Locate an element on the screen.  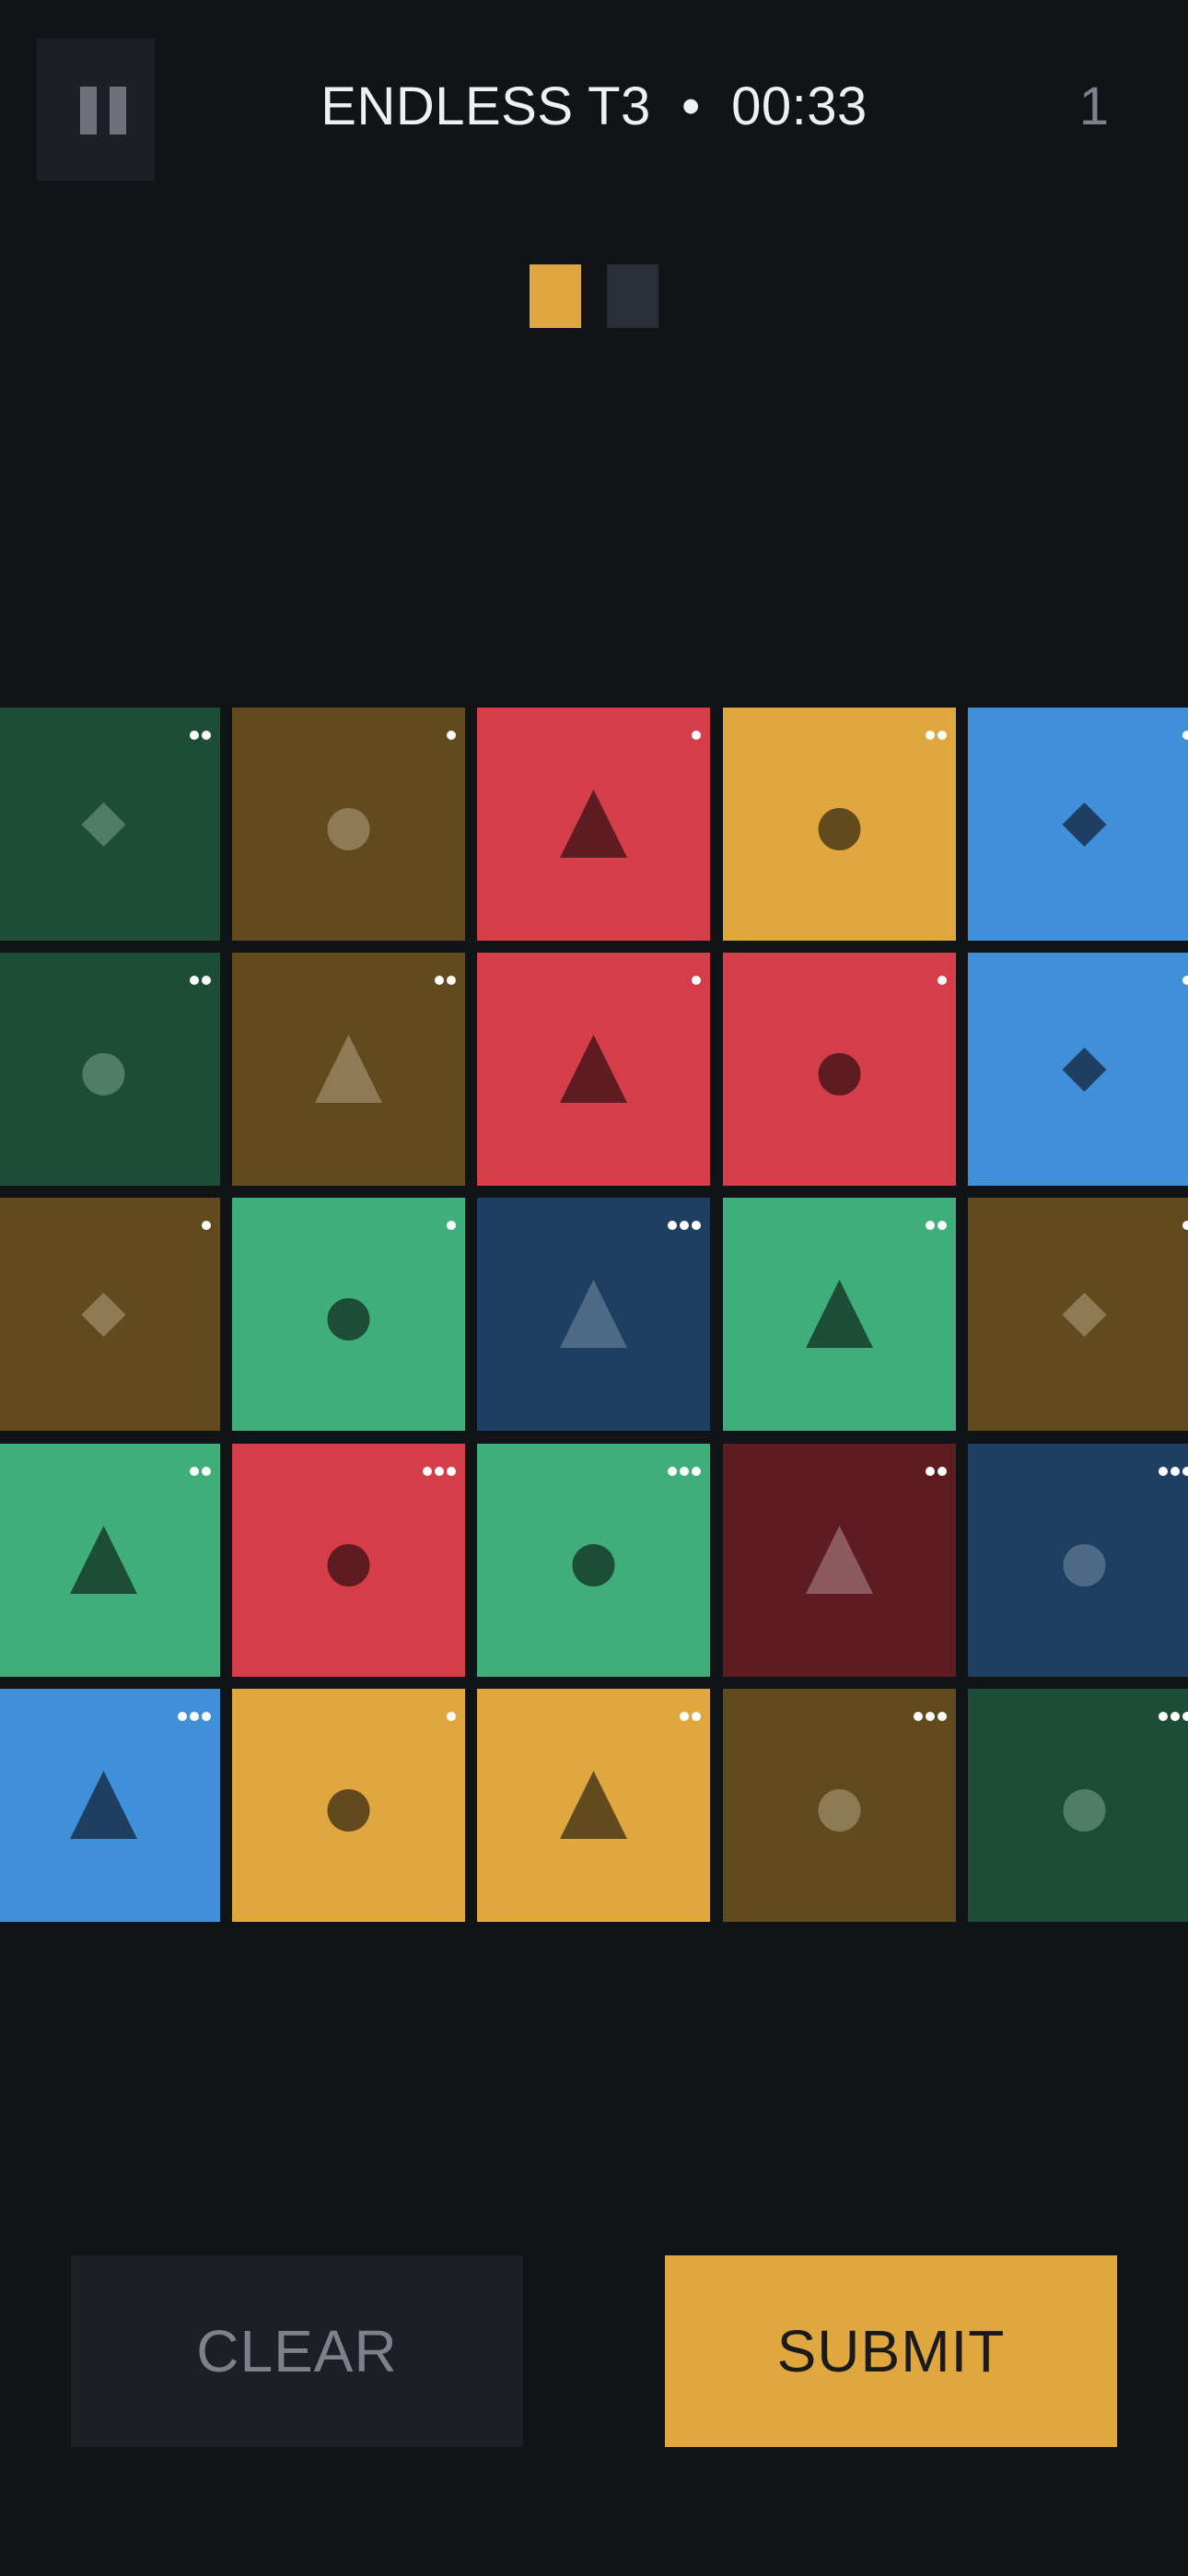
tile-r3-c2 is located at coordinates (348, 1314).